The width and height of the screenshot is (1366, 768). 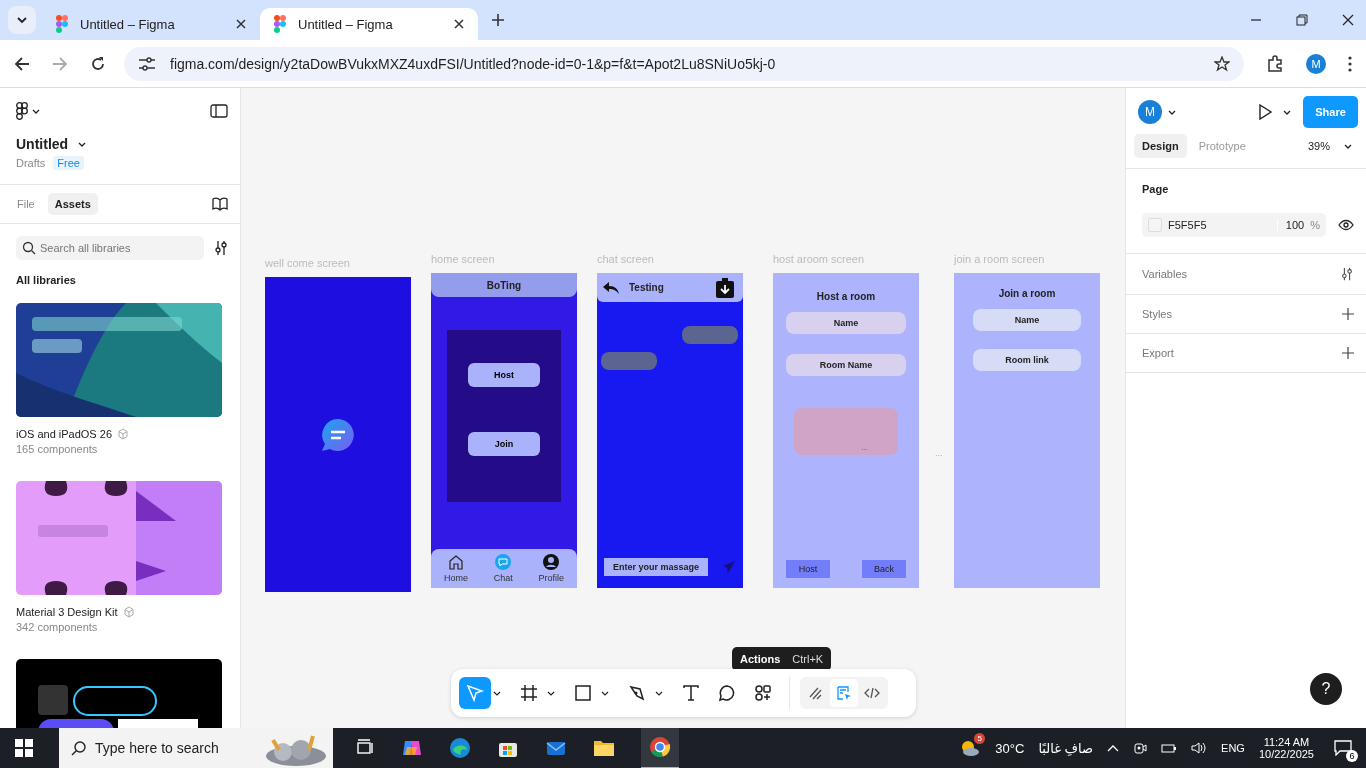 What do you see at coordinates (1286, 754) in the screenshot?
I see `clock-date: 10/22/2025` at bounding box center [1286, 754].